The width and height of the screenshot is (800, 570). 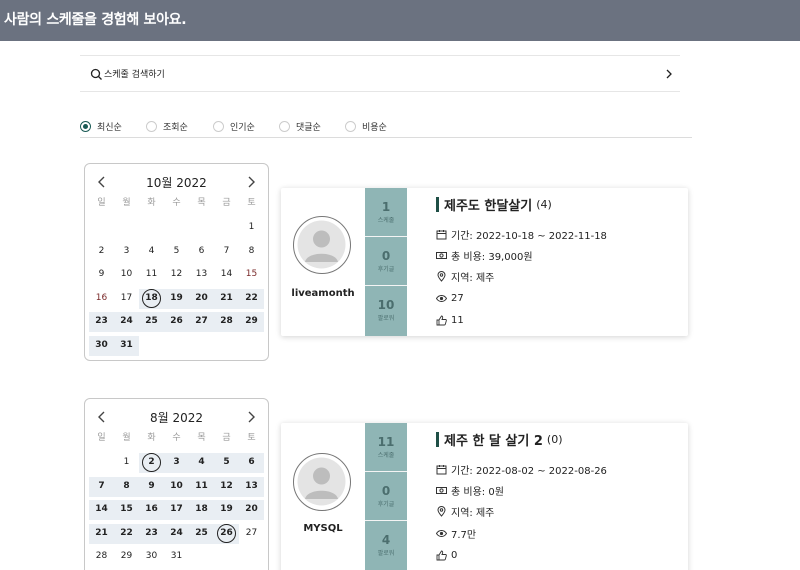 What do you see at coordinates (134, 73) in the screenshot?
I see `search-placeholder: 스케줄 검색하기` at bounding box center [134, 73].